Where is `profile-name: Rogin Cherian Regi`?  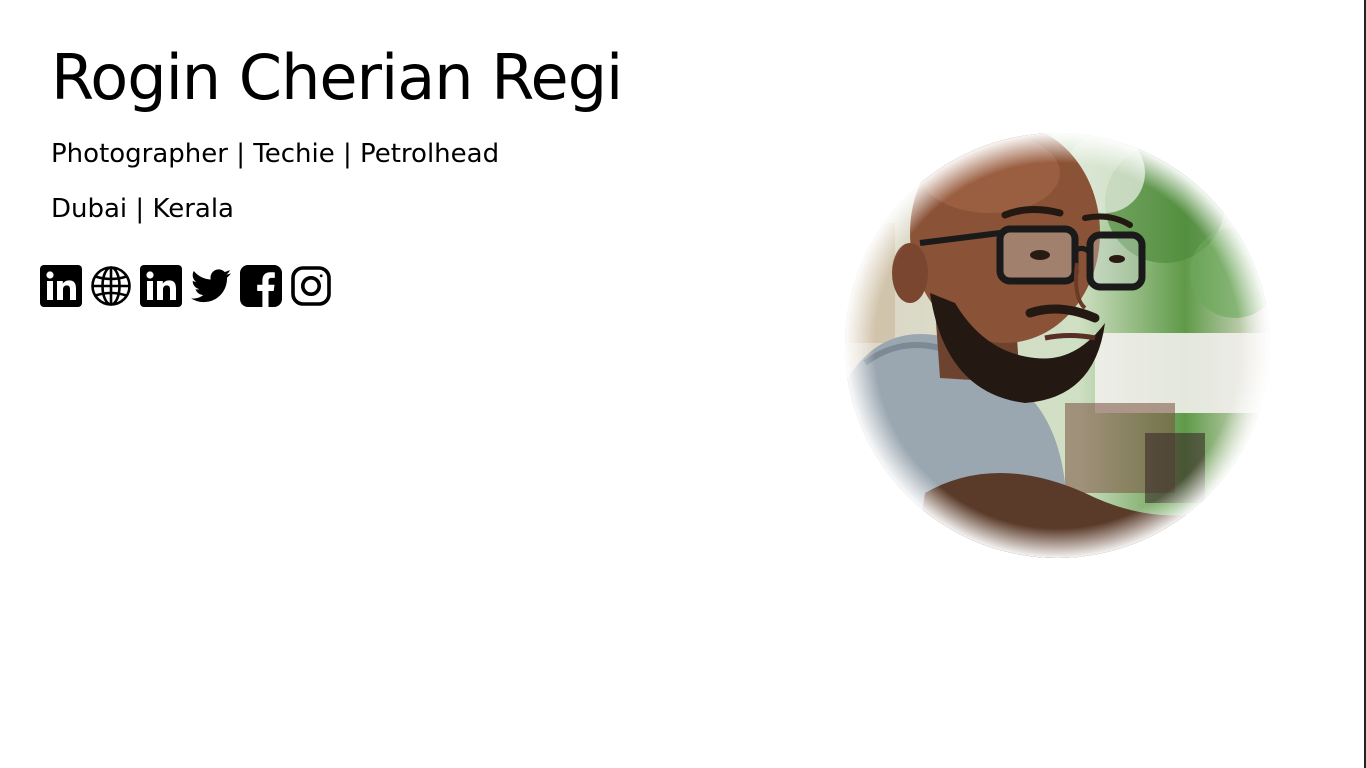 profile-name: Rogin Cherian Regi is located at coordinates (337, 77).